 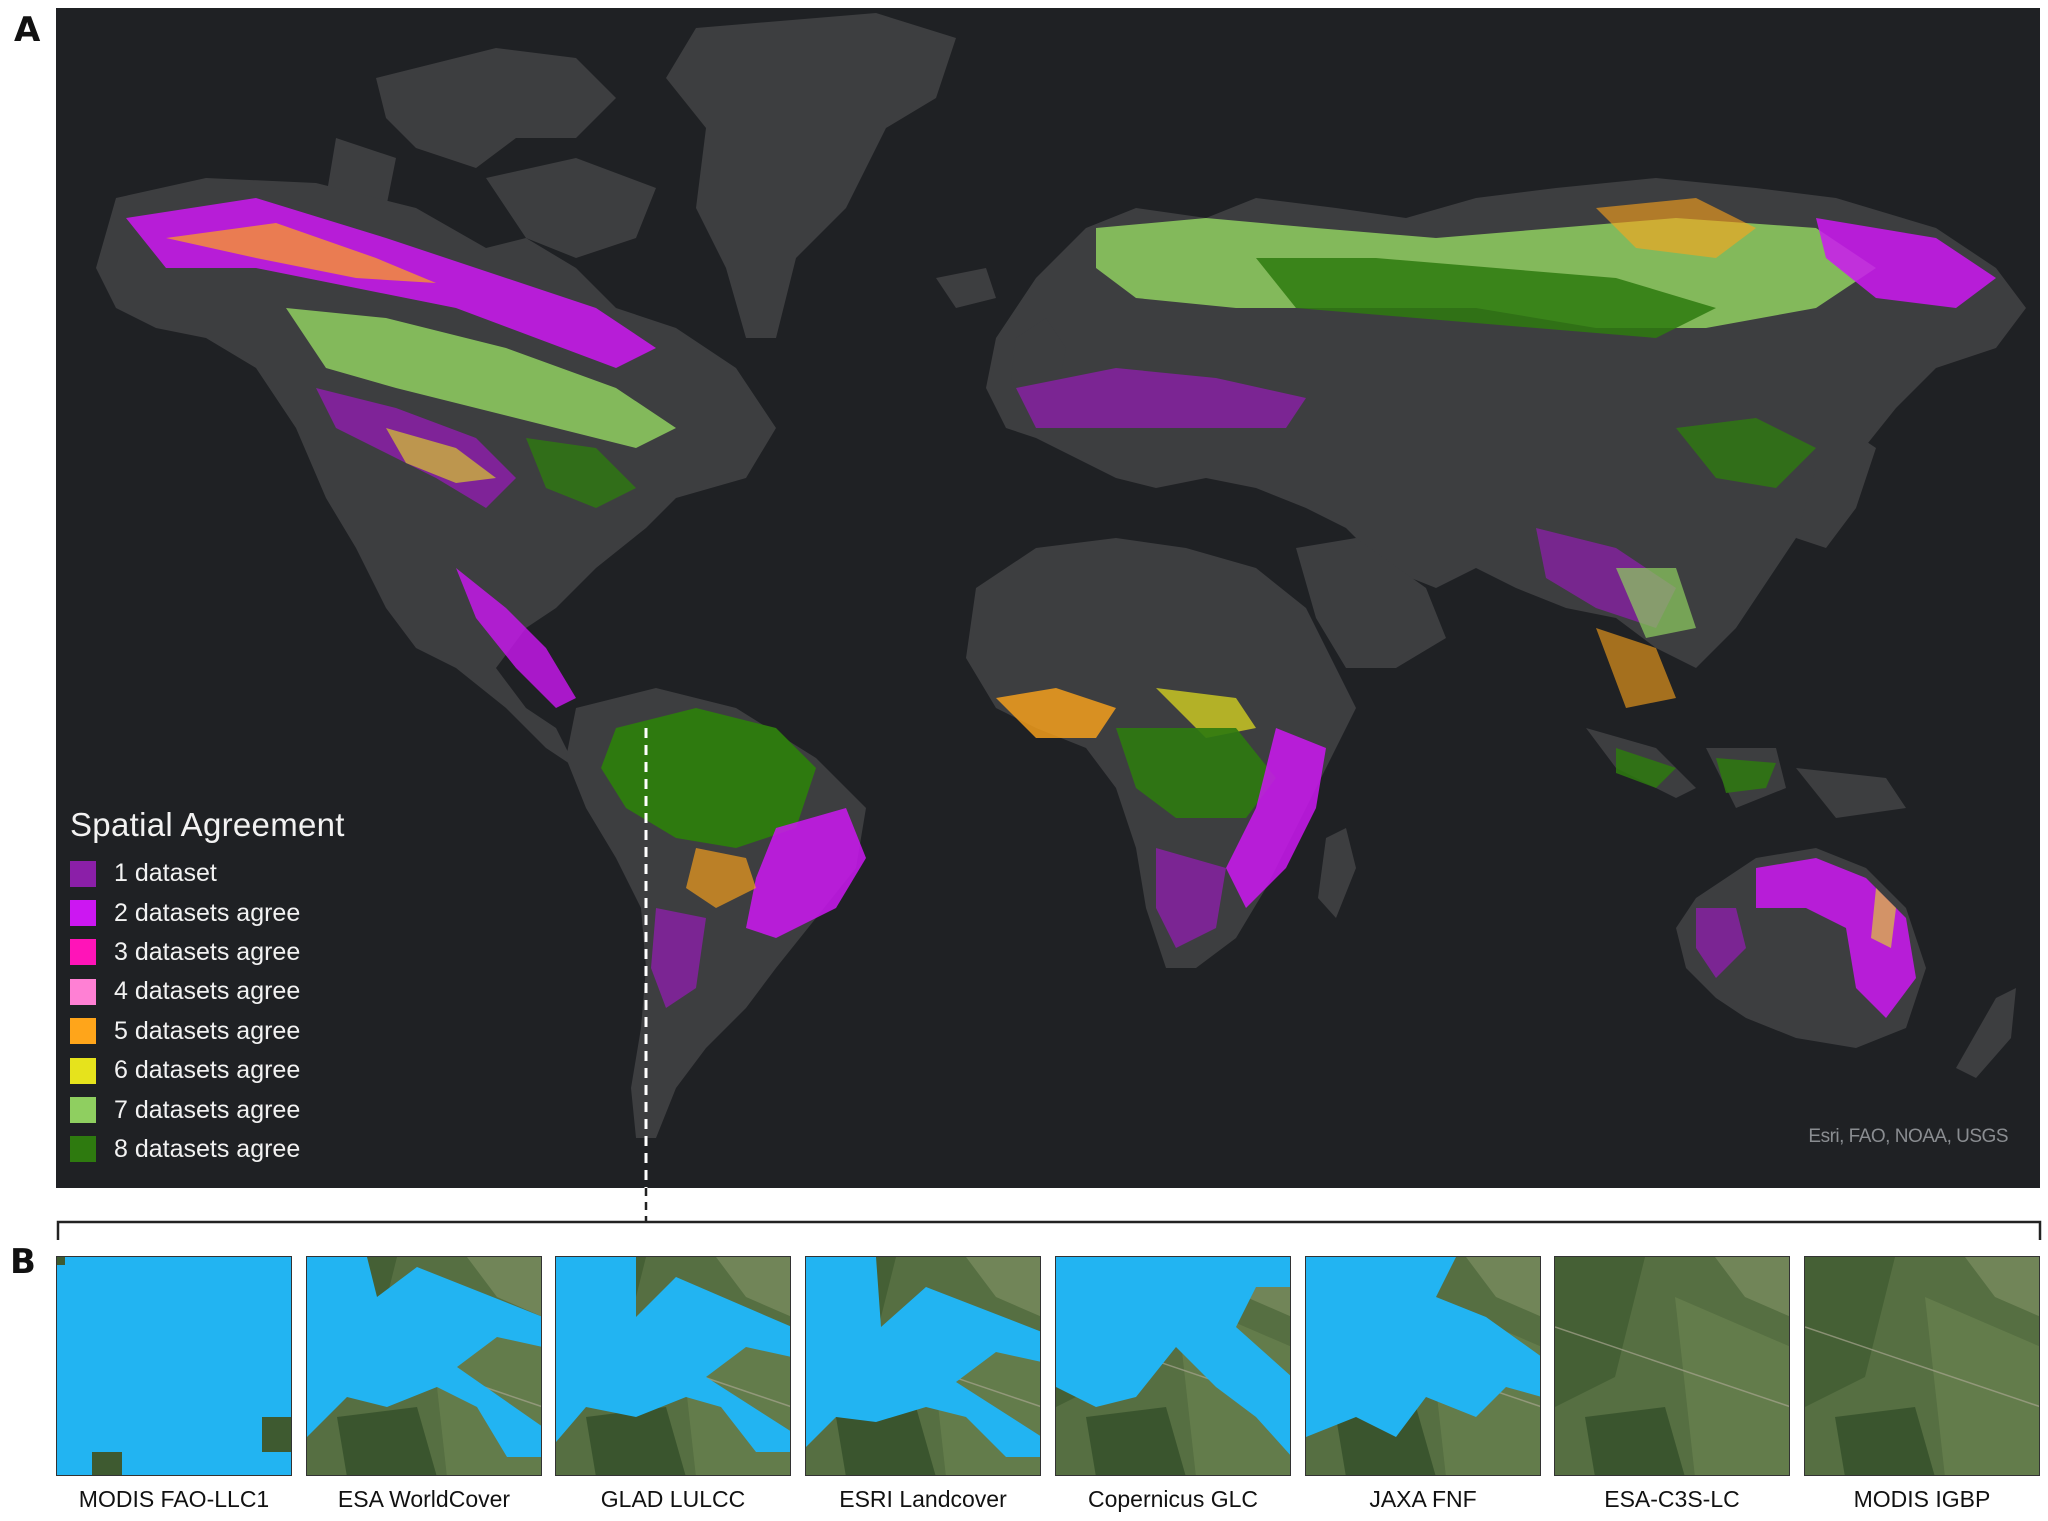 I want to click on map-attribution: Esri, FAO, NOAA, USGS, so click(x=1908, y=1136).